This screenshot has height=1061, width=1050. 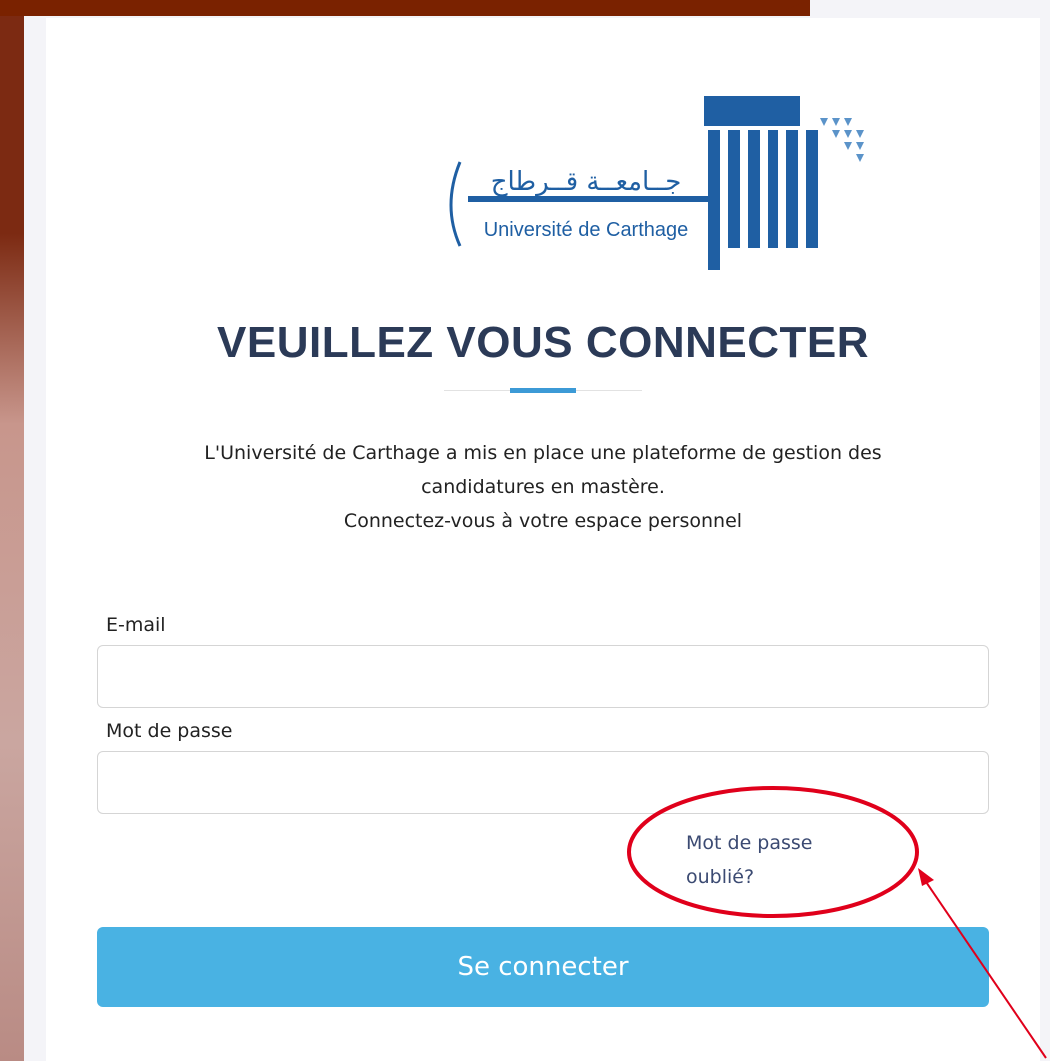 I want to click on universite-de-carthage-logo: جــامعــة قــرطاج Université de Carthage, so click(x=656, y=183).